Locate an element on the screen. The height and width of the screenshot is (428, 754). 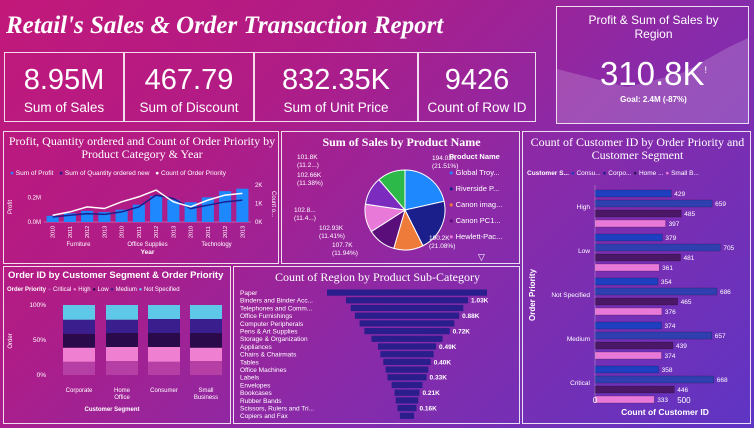
kpi-label: Count of Row ID is located at coordinates (477, 107).